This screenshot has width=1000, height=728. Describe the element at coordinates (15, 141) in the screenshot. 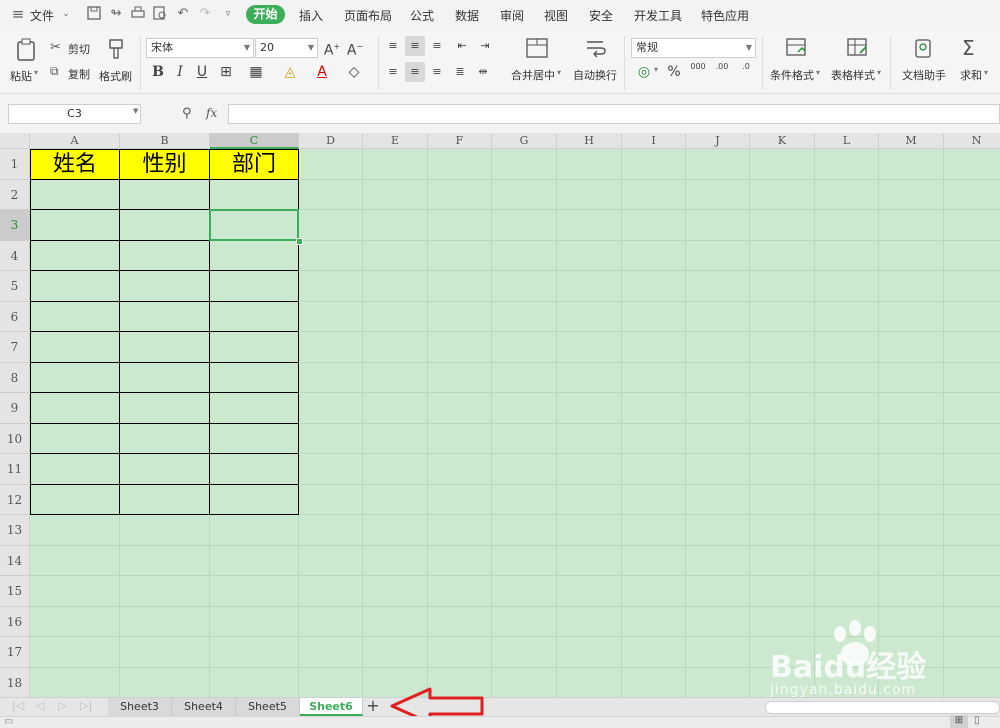

I see `select-all-corner` at that location.